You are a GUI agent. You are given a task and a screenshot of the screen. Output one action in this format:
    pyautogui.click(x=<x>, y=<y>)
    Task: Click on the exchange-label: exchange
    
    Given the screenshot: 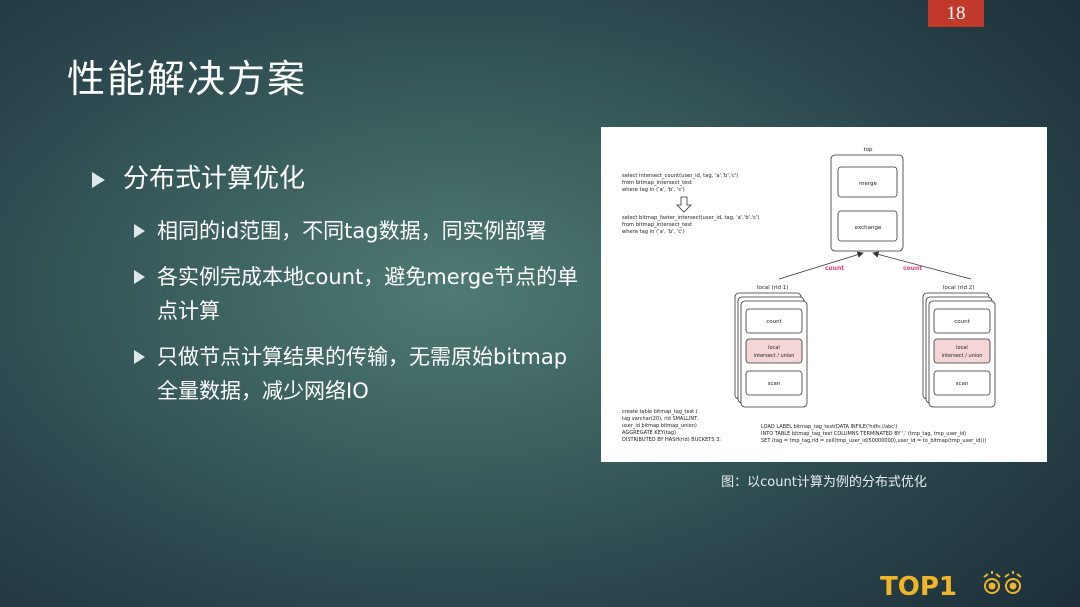 What is the action you would take?
    pyautogui.click(x=868, y=228)
    